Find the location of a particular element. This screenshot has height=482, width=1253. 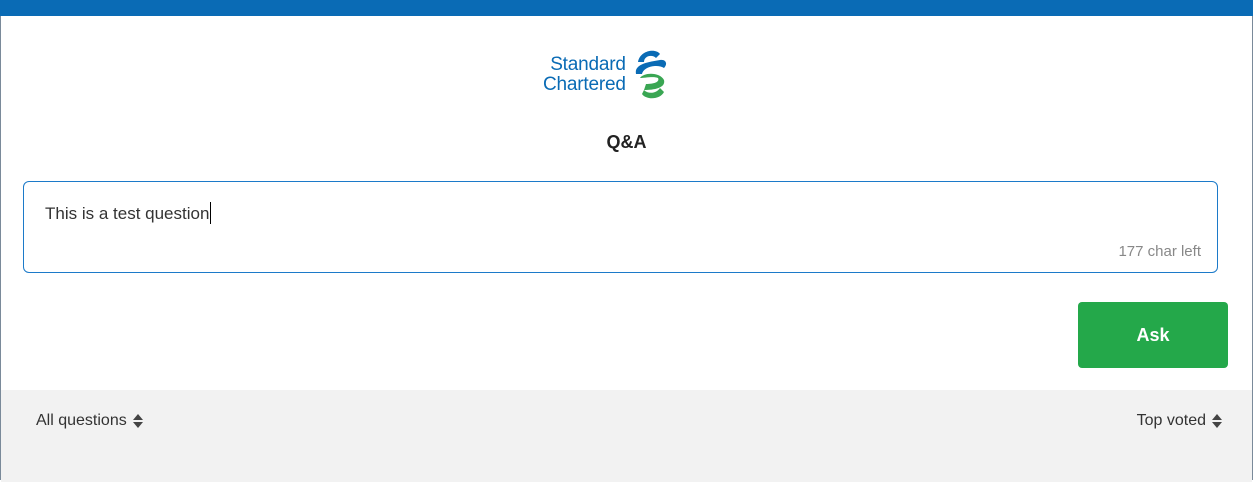

ask-button: Ask is located at coordinates (1153, 335).